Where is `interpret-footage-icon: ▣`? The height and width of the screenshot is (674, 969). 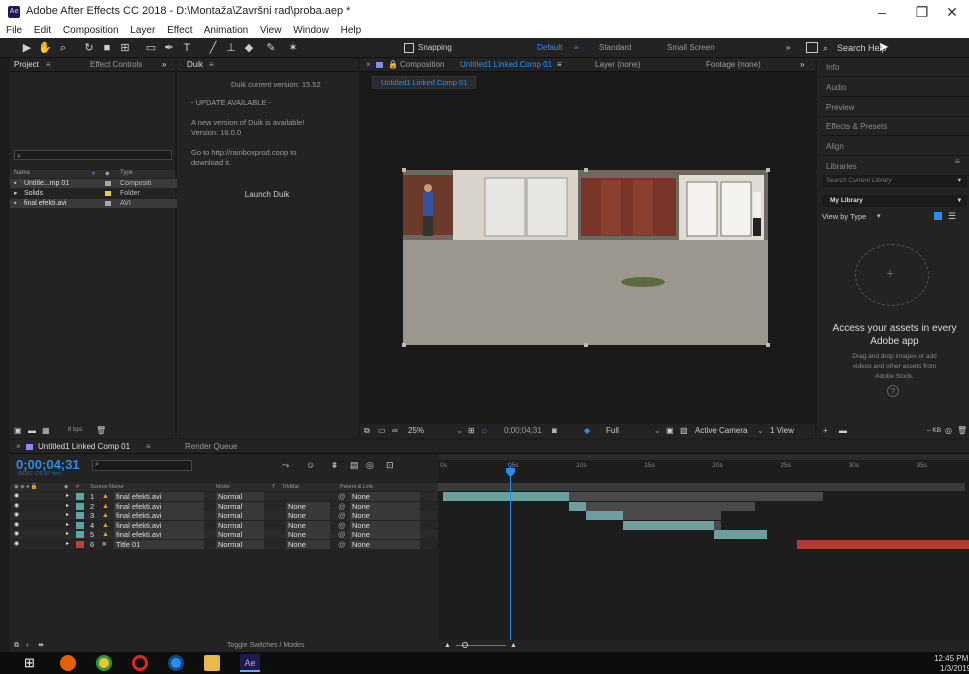 interpret-footage-icon: ▣ is located at coordinates (18, 430).